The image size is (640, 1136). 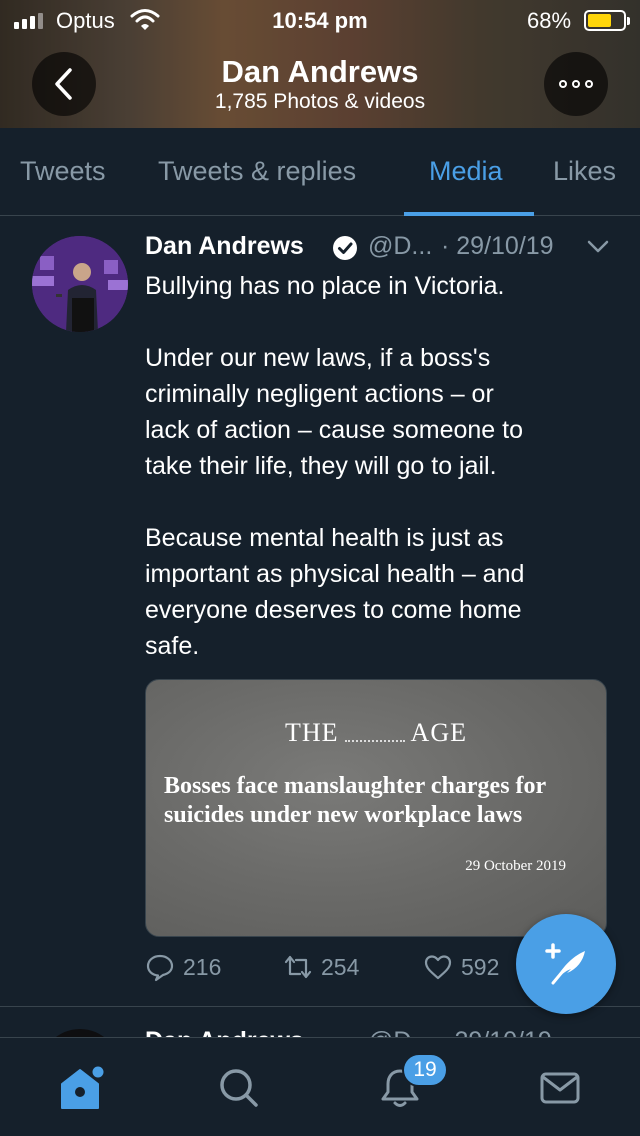 What do you see at coordinates (318, 358) in the screenshot?
I see `tweet-line: Under our new laws, if a boss's` at bounding box center [318, 358].